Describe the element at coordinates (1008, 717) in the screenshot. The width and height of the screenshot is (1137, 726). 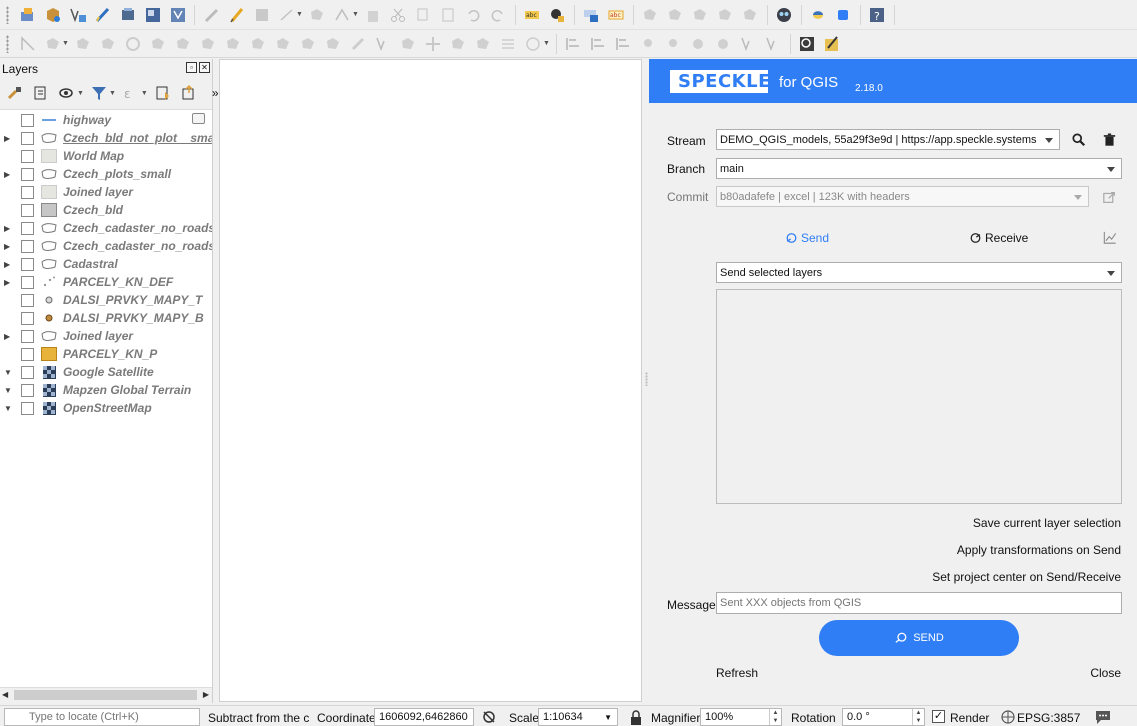
I see `globe-crs-icon` at that location.